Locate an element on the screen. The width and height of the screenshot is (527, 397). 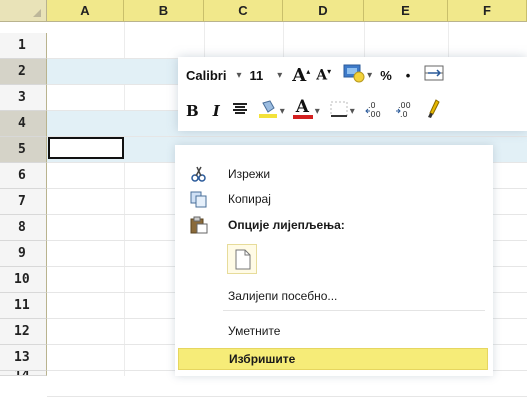
format-painter-icon is located at coordinates (433, 108).